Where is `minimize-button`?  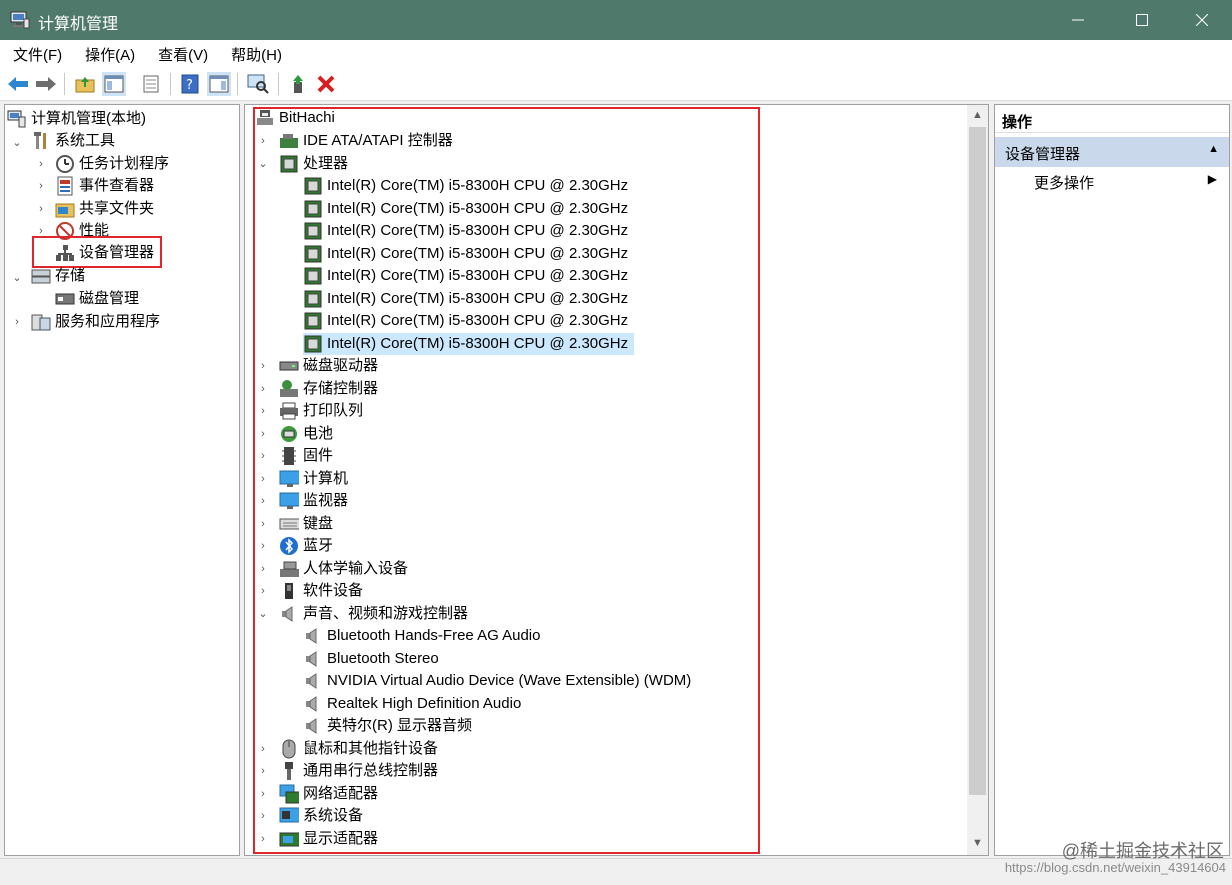 minimize-button is located at coordinates (1078, 20).